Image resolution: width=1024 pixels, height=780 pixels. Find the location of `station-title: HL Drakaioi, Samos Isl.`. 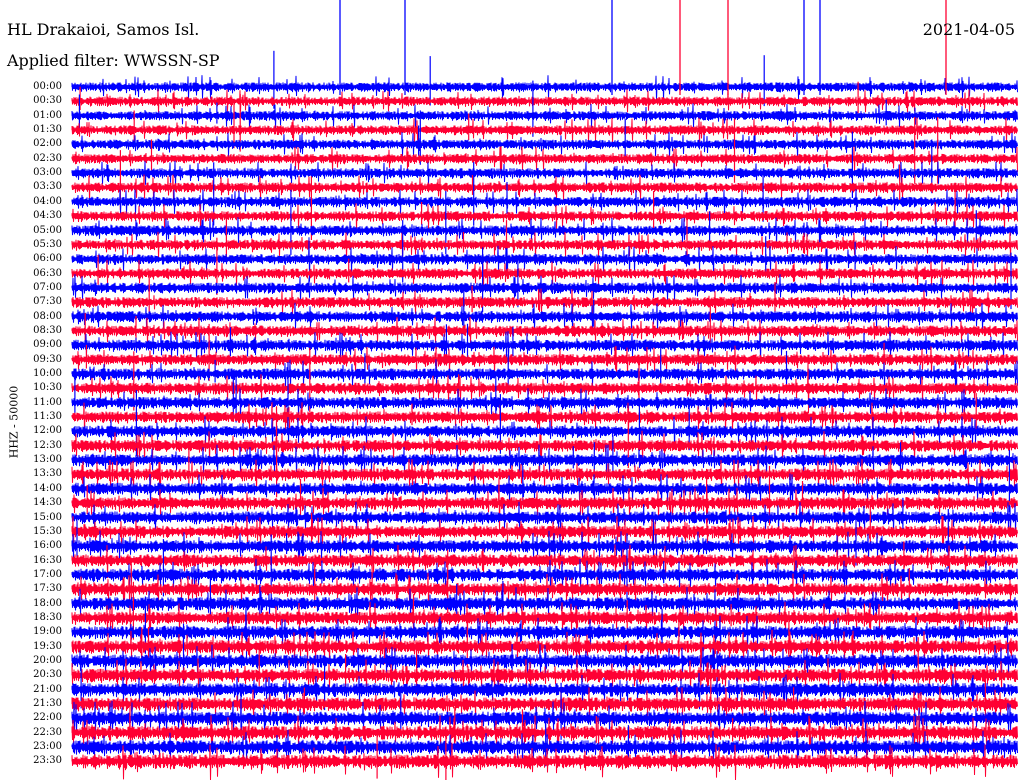

station-title: HL Drakaioi, Samos Isl. is located at coordinates (103, 29).